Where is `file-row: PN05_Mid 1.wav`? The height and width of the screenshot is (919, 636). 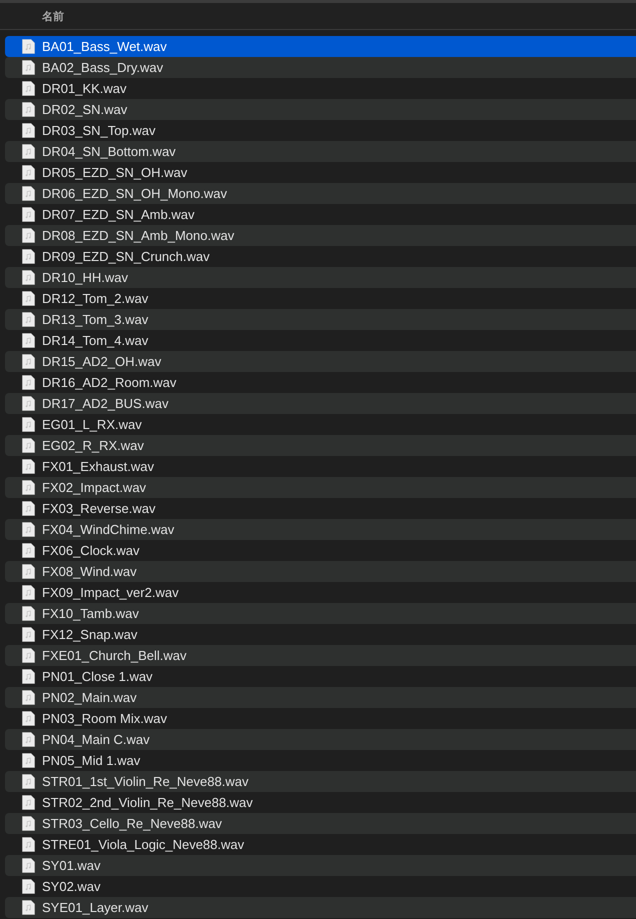
file-row: PN05_Mid 1.wav is located at coordinates (320, 760).